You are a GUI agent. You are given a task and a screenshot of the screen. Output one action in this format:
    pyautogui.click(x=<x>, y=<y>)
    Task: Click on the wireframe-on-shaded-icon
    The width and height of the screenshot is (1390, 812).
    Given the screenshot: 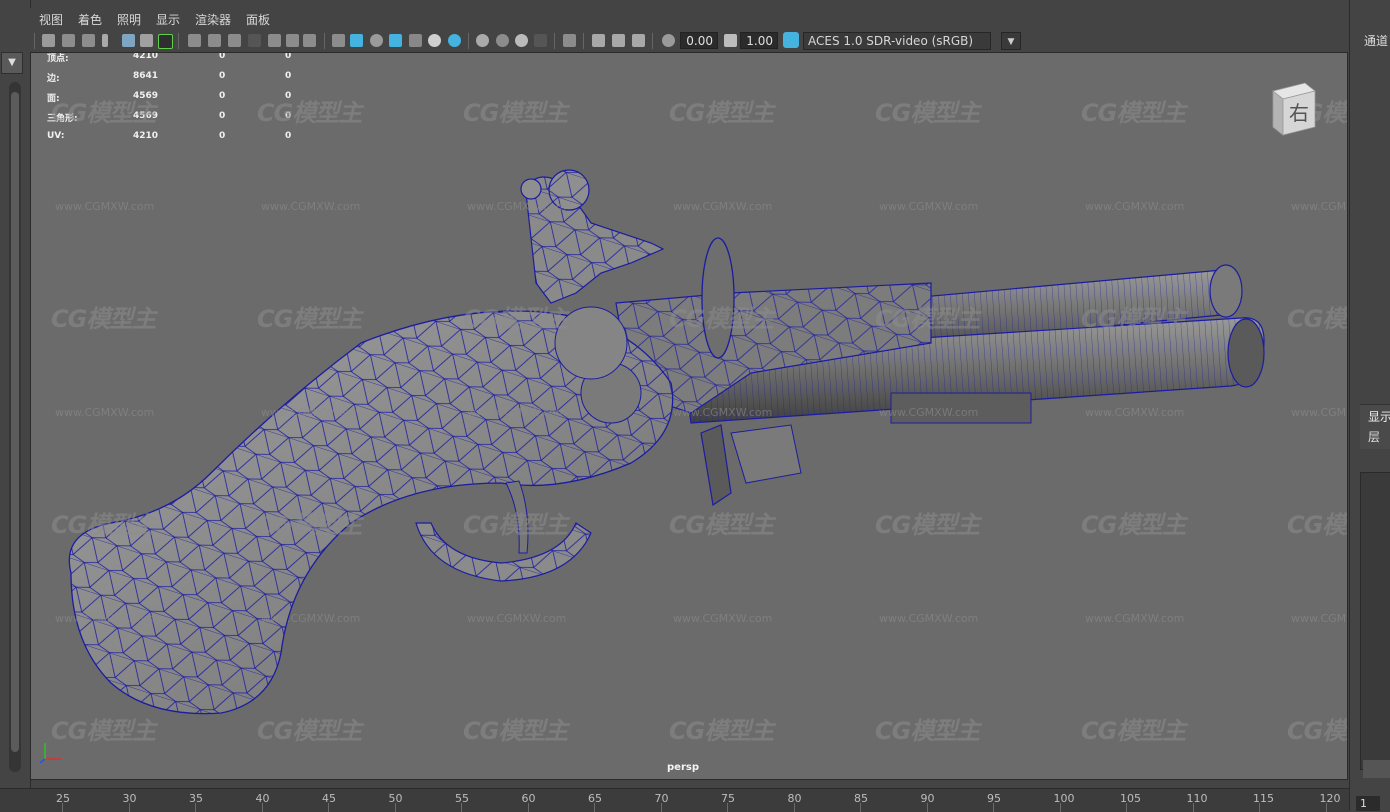 What is the action you would take?
    pyautogui.click(x=395, y=40)
    